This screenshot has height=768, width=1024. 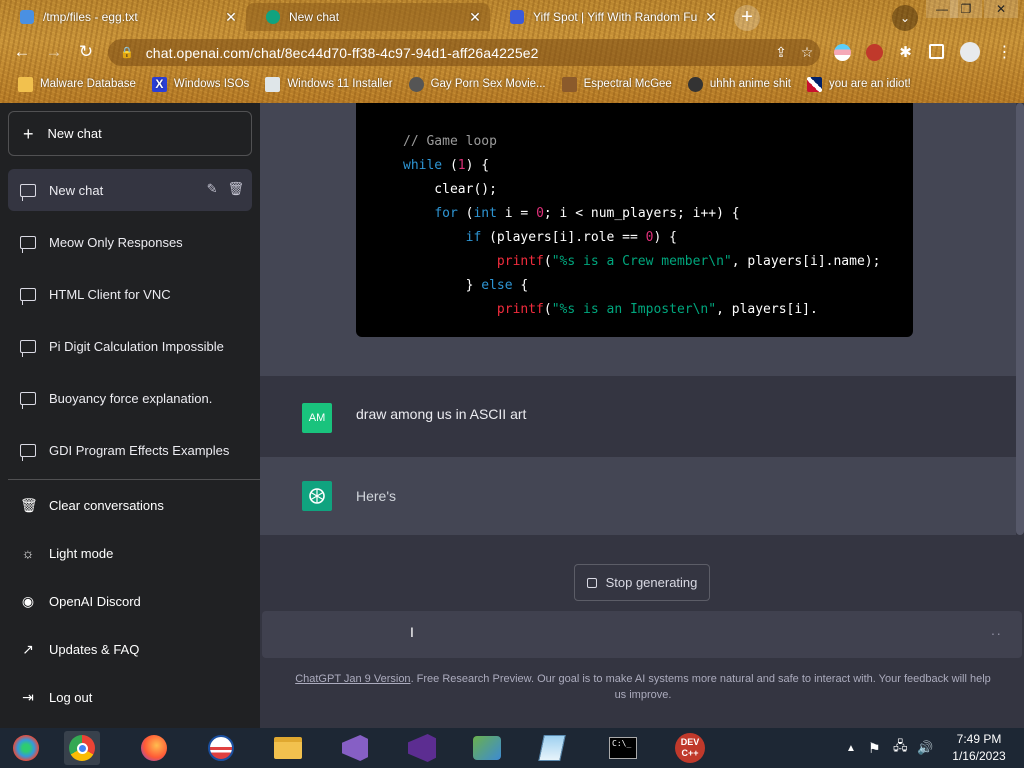 I want to click on taskbar-network-app, so click(x=487, y=748).